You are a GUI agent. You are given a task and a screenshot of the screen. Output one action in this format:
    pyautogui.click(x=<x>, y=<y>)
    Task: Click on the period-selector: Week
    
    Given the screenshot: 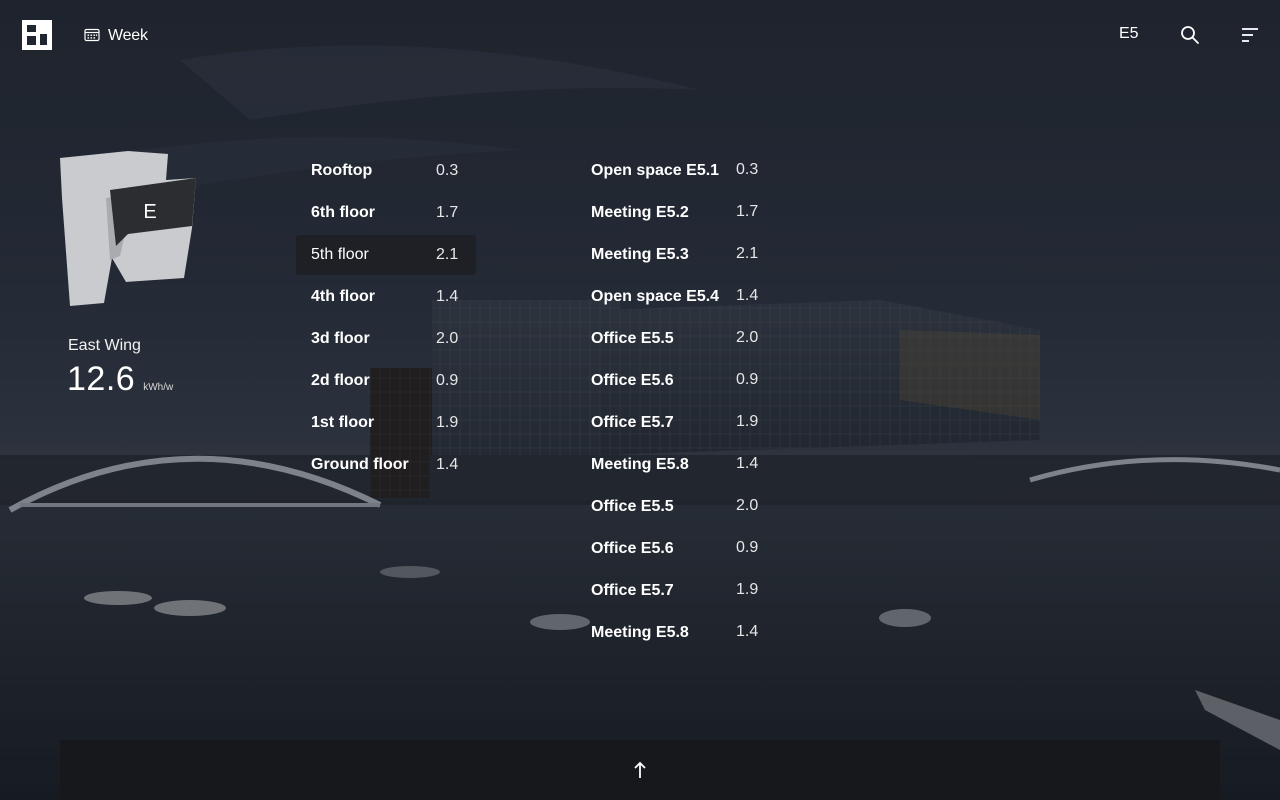 What is the action you would take?
    pyautogui.click(x=116, y=36)
    